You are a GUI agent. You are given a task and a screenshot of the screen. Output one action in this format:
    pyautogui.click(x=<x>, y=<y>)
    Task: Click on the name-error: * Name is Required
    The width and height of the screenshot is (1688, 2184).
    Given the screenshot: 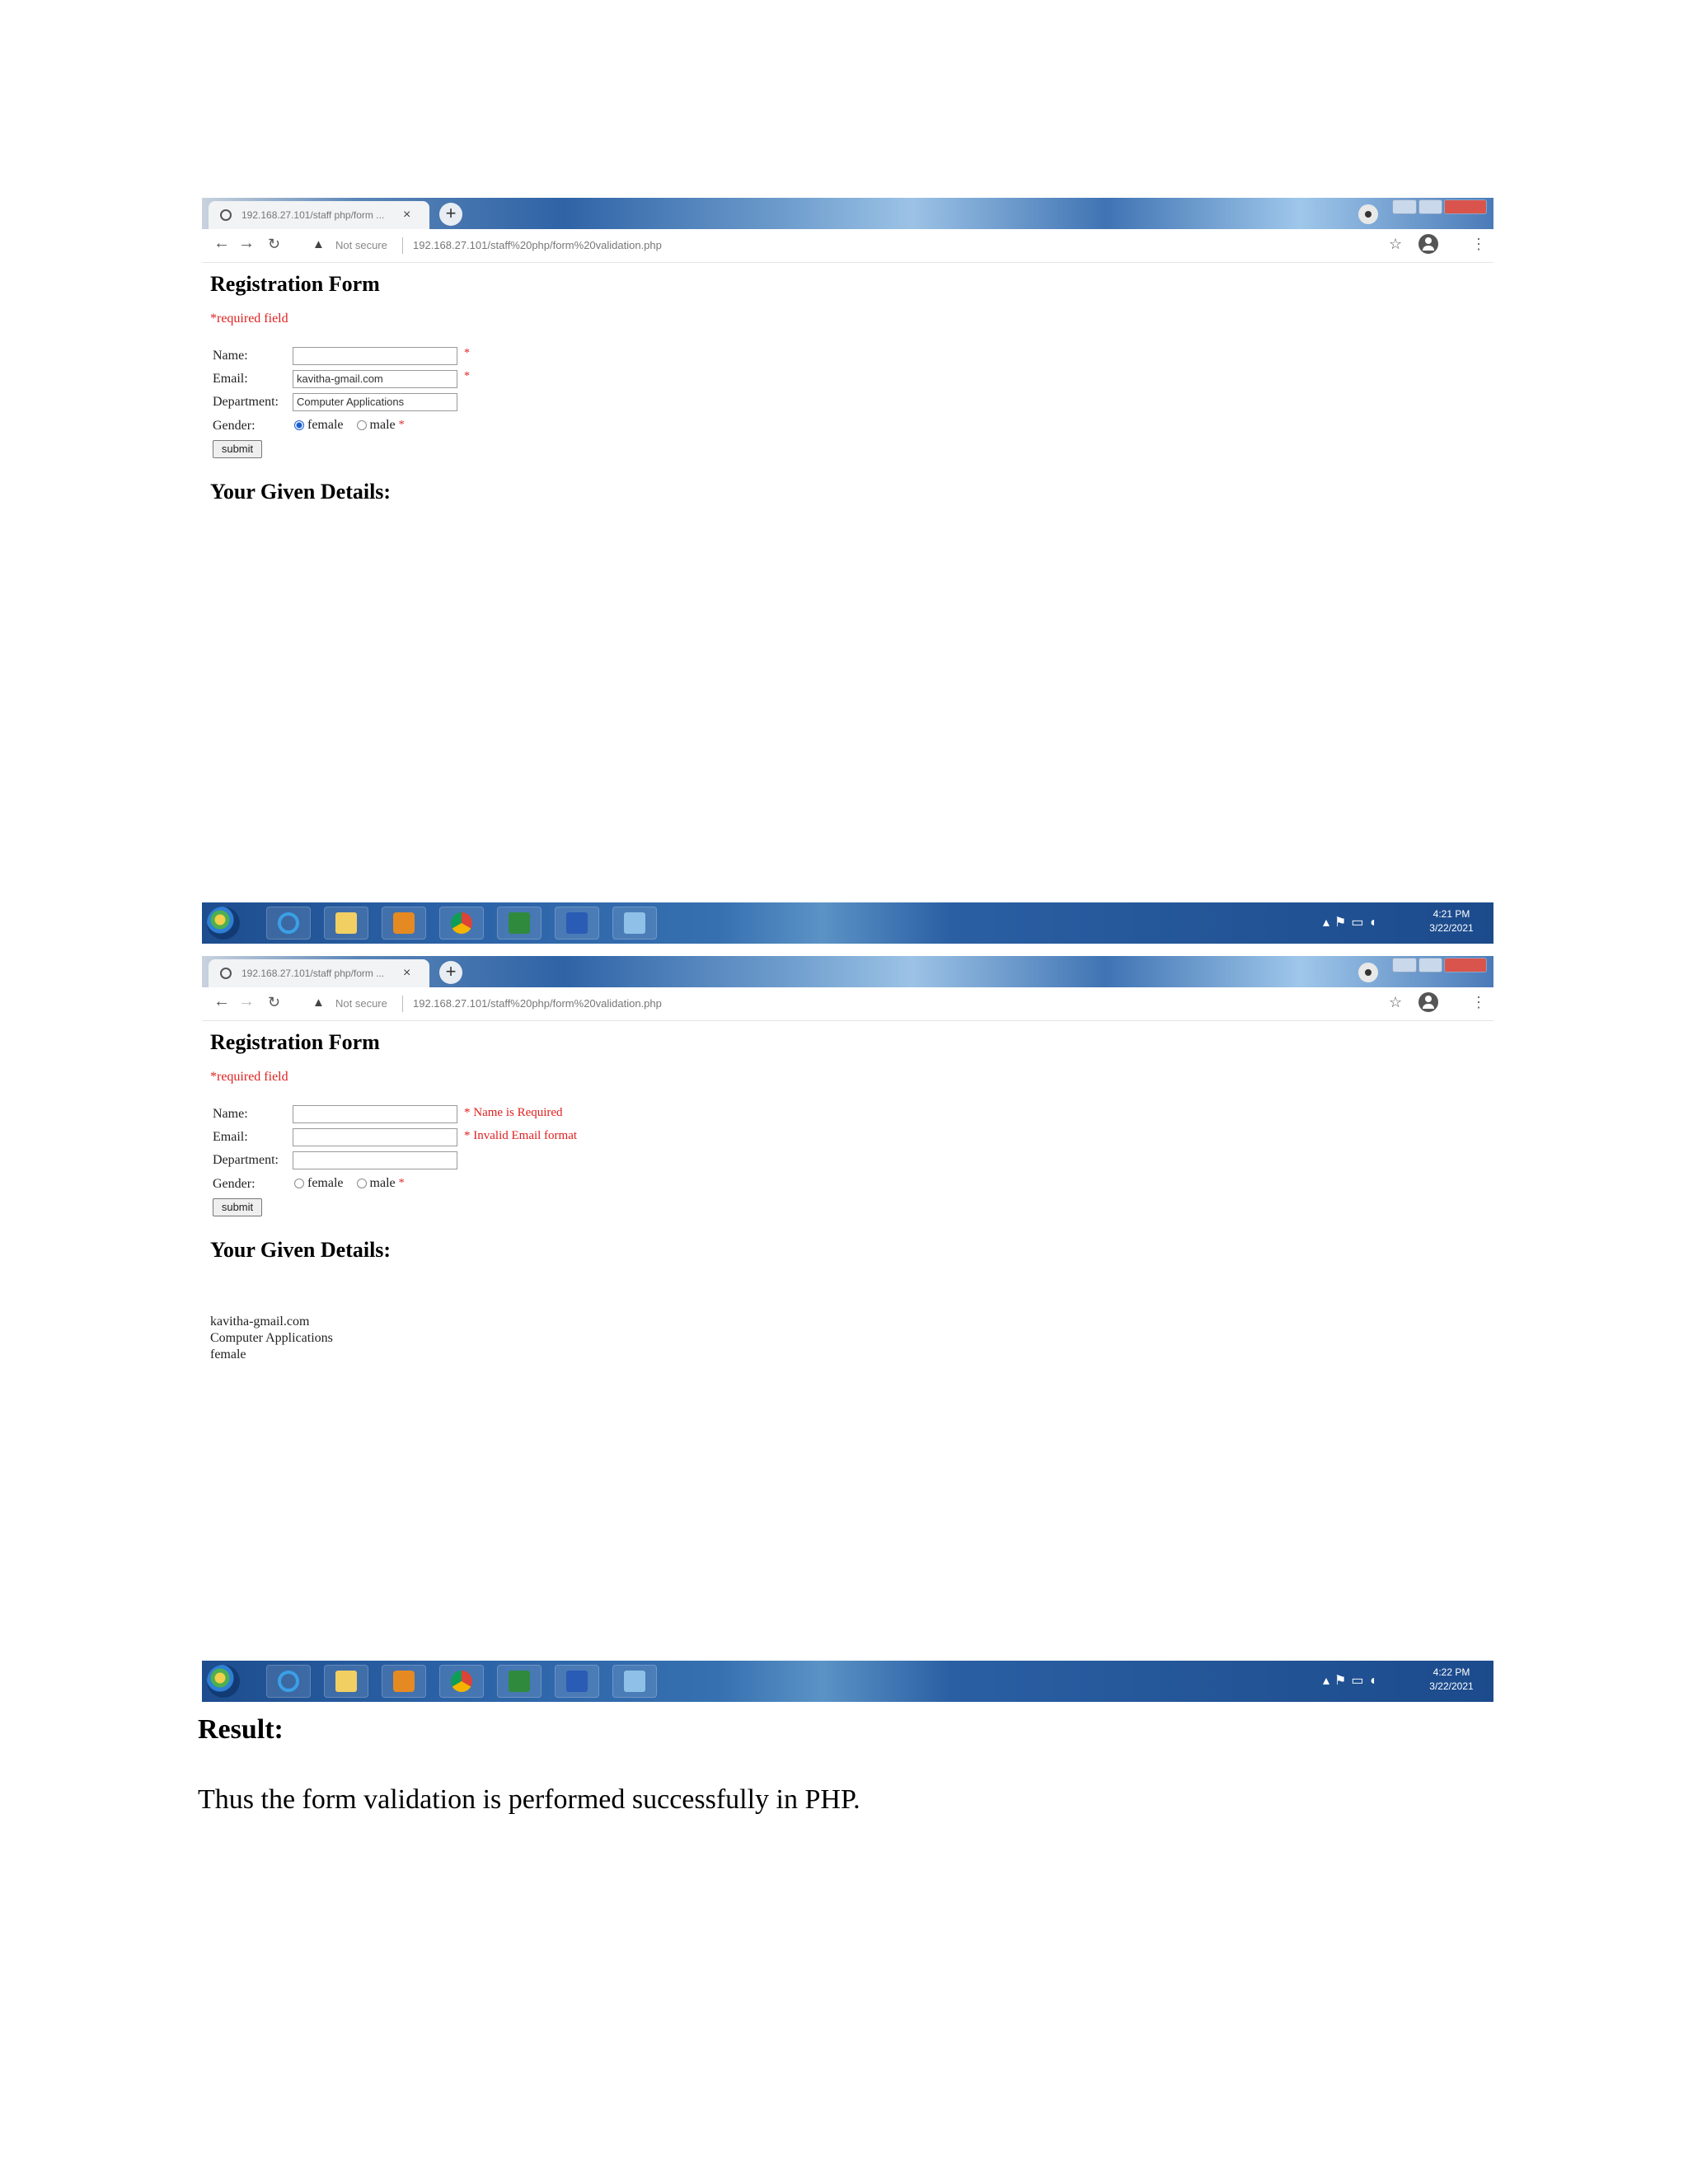 What is the action you would take?
    pyautogui.click(x=513, y=1112)
    